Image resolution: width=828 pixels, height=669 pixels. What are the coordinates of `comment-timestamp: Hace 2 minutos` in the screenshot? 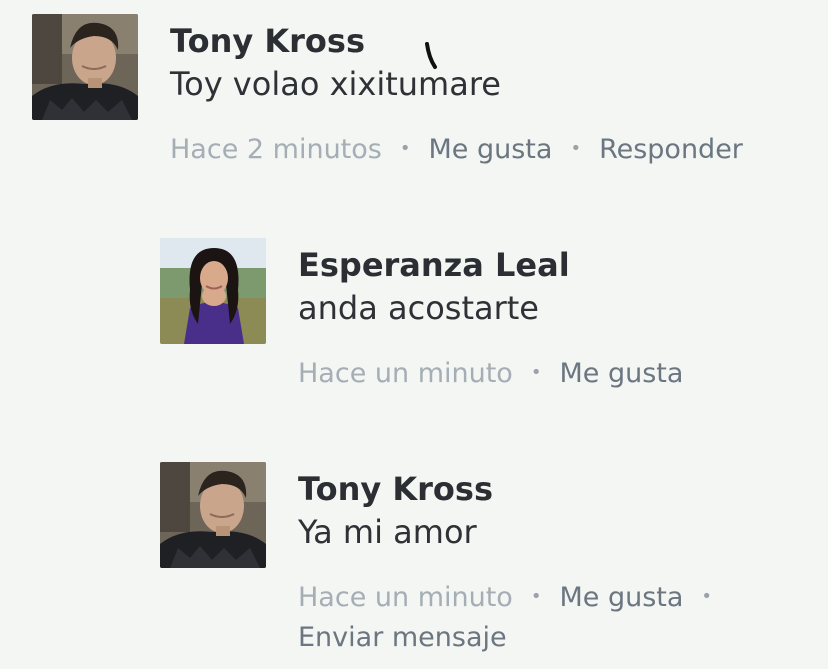 It's located at (276, 149).